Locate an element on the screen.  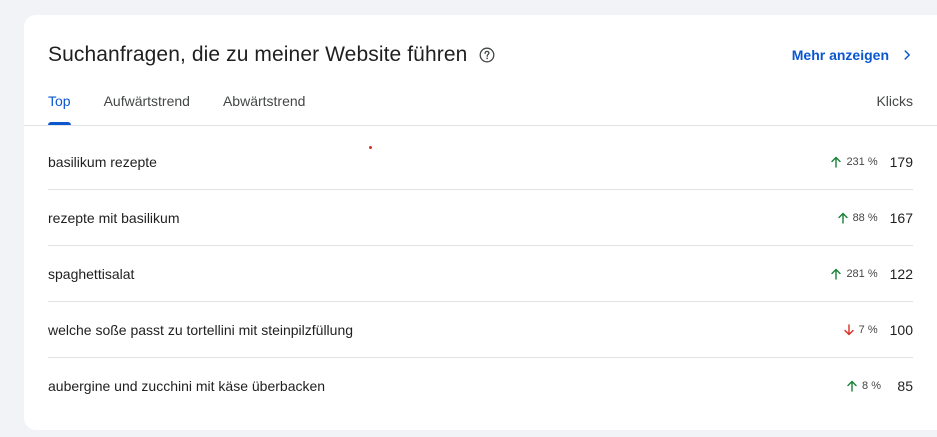
change-value: 88 % is located at coordinates (865, 217).